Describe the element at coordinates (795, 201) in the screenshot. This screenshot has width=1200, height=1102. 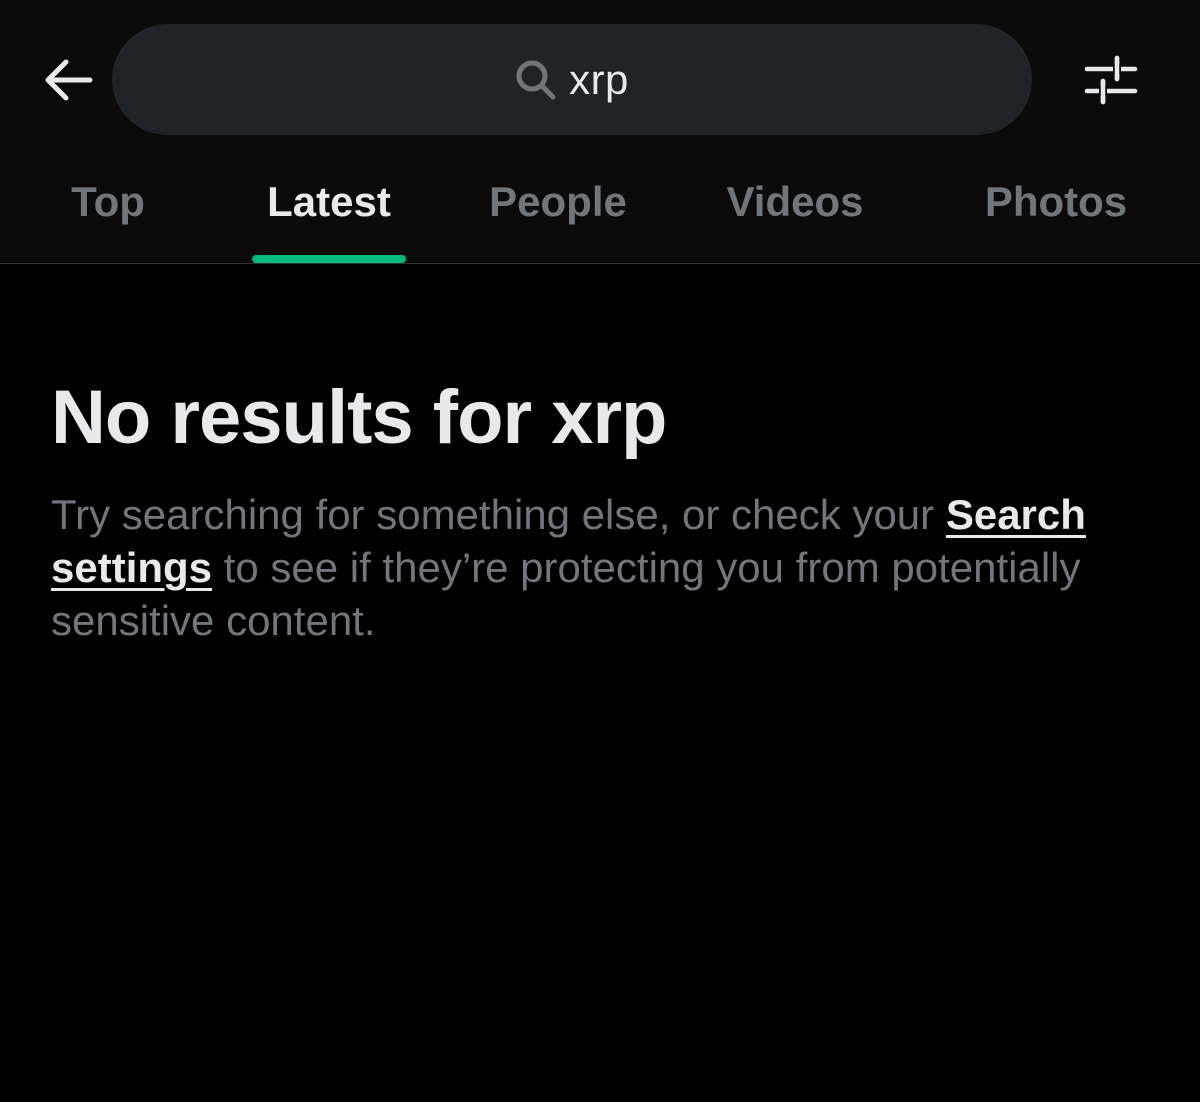
I see `tab-label: Videos` at that location.